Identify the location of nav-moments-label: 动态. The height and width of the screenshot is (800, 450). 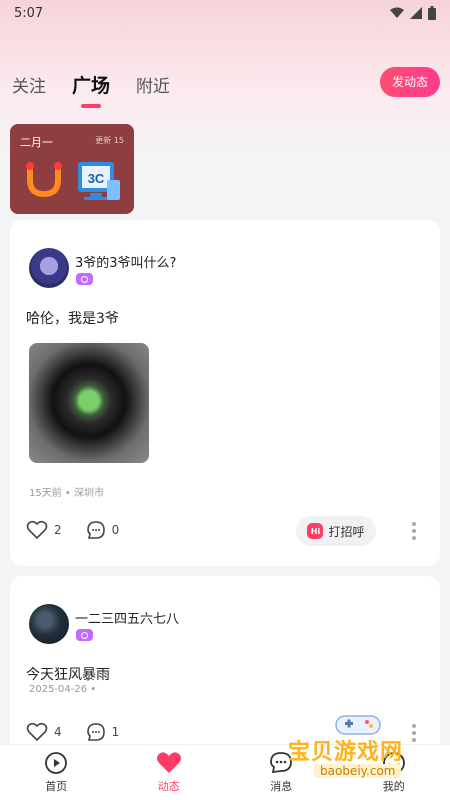
(168, 786).